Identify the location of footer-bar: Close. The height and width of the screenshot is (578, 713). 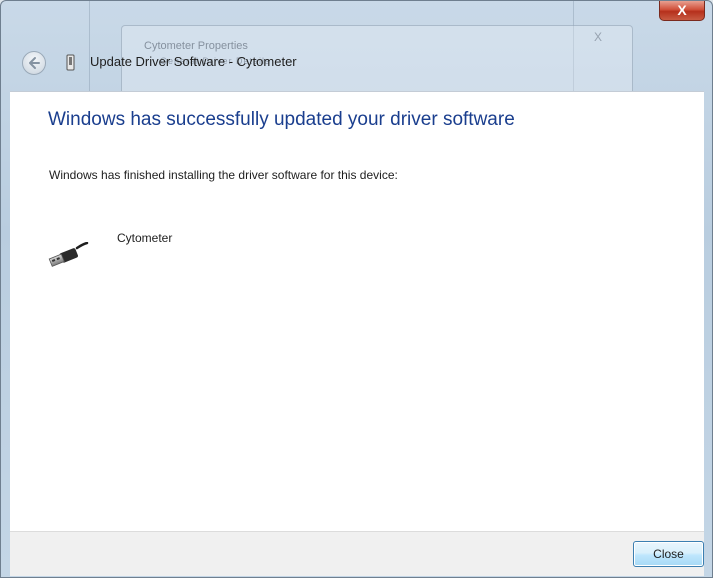
(357, 553).